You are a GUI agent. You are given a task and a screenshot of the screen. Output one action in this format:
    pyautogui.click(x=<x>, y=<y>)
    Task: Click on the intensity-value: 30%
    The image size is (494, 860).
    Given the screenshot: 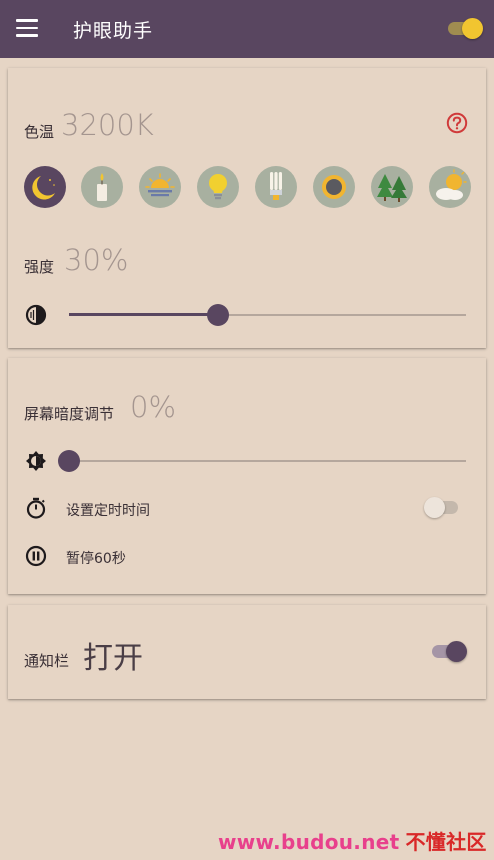 What is the action you would take?
    pyautogui.click(x=96, y=260)
    